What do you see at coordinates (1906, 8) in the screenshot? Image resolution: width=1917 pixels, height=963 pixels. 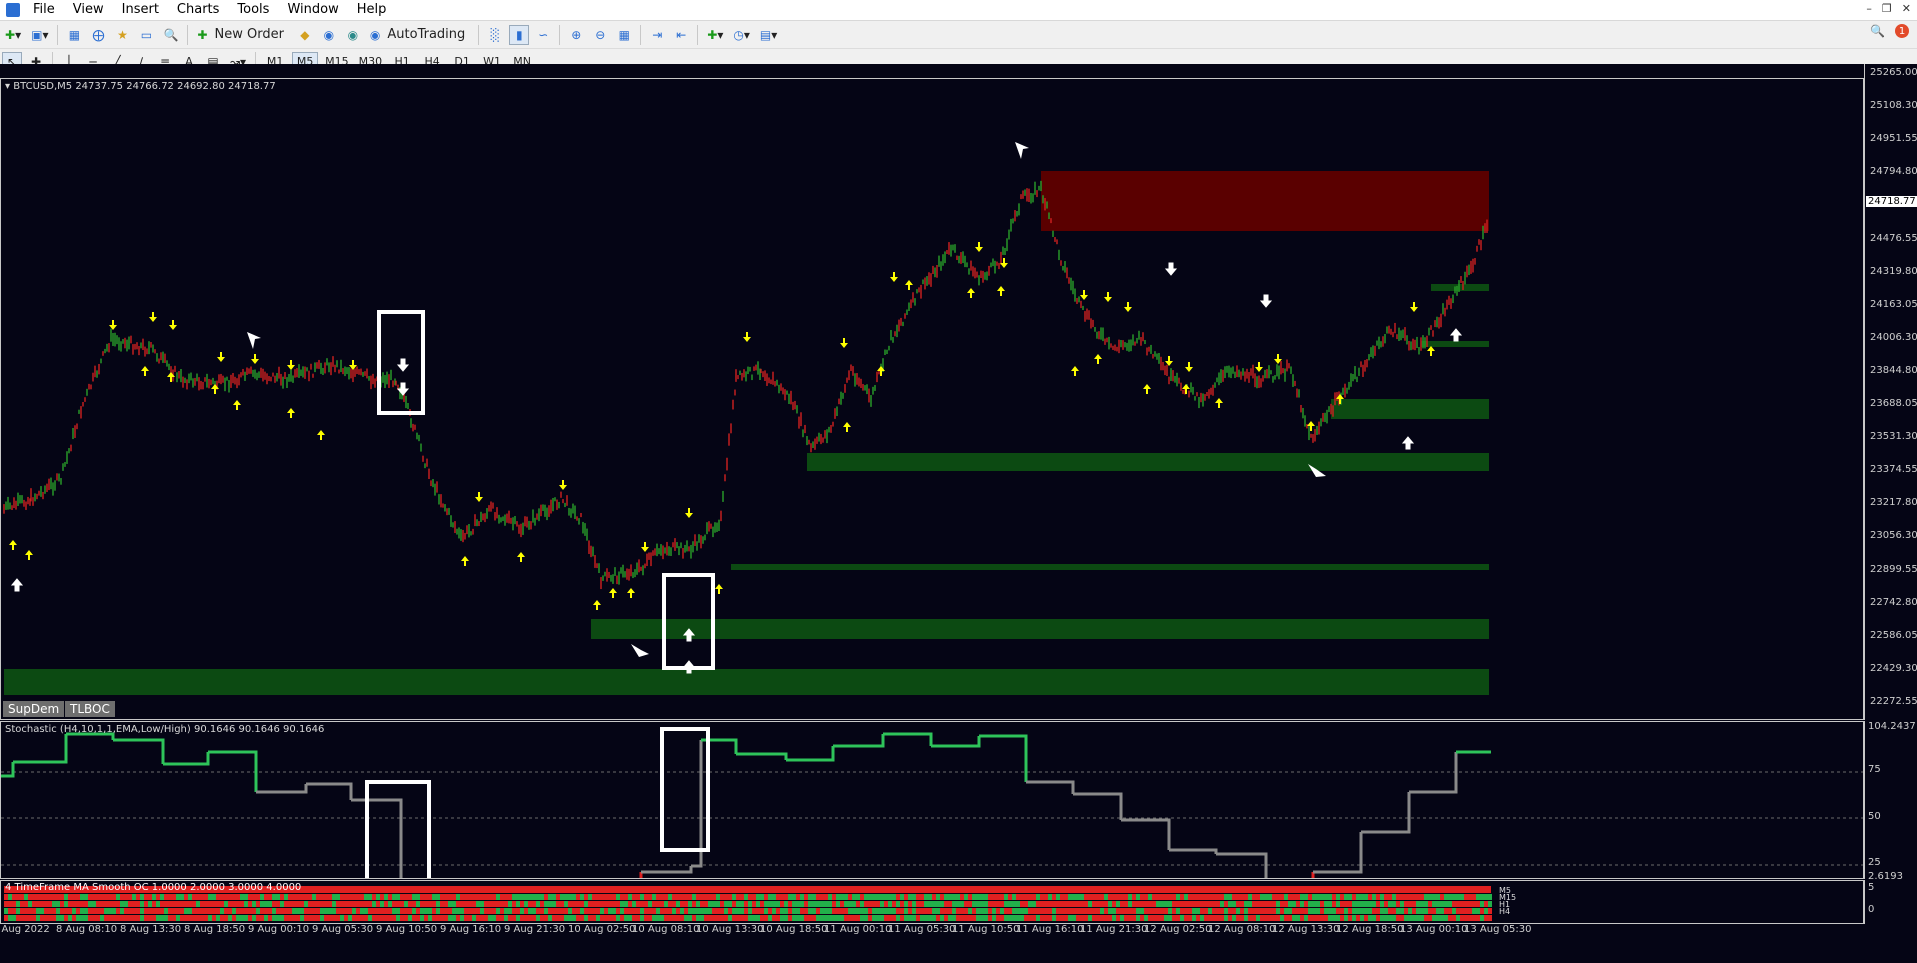 I see `close-icon: ✕` at bounding box center [1906, 8].